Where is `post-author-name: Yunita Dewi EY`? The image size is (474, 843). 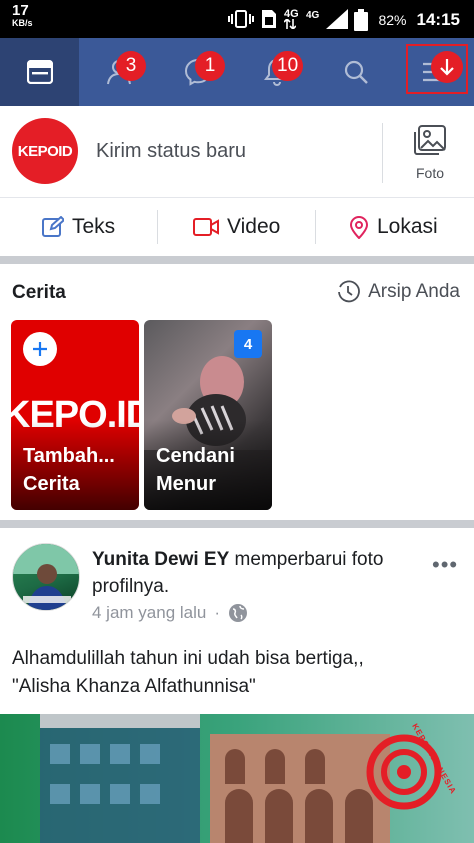
post-author-name: Yunita Dewi EY is located at coordinates (160, 559).